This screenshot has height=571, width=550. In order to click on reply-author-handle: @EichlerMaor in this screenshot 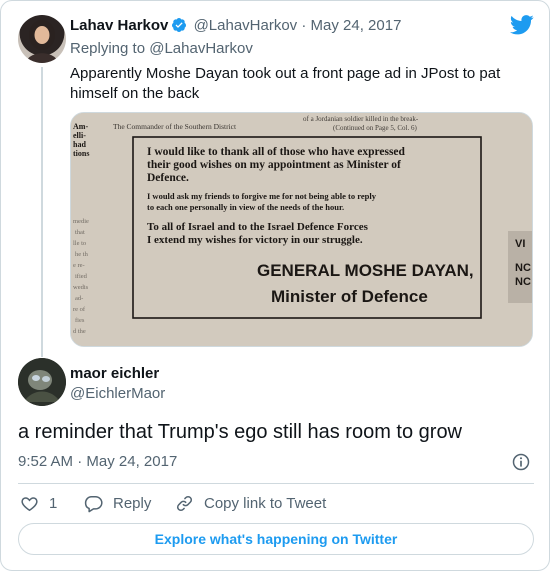, I will do `click(117, 394)`.